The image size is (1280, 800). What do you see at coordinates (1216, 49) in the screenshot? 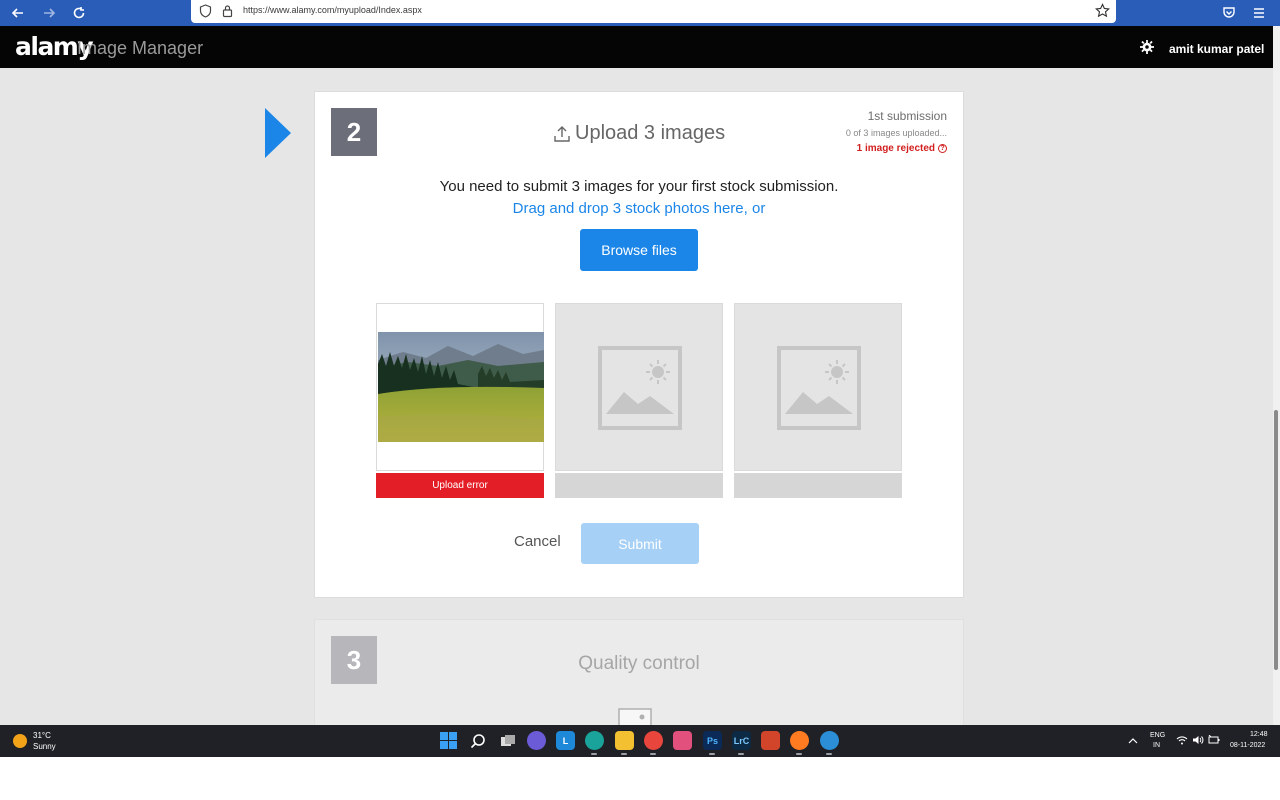
I see `user-name-menu: amit kumar patel` at bounding box center [1216, 49].